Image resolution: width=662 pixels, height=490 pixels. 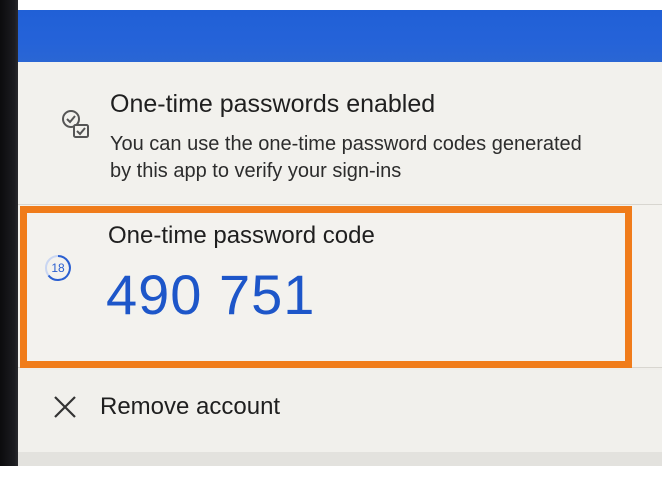 What do you see at coordinates (273, 104) in the screenshot?
I see `otp-enabled-title: One-time passwords enabled` at bounding box center [273, 104].